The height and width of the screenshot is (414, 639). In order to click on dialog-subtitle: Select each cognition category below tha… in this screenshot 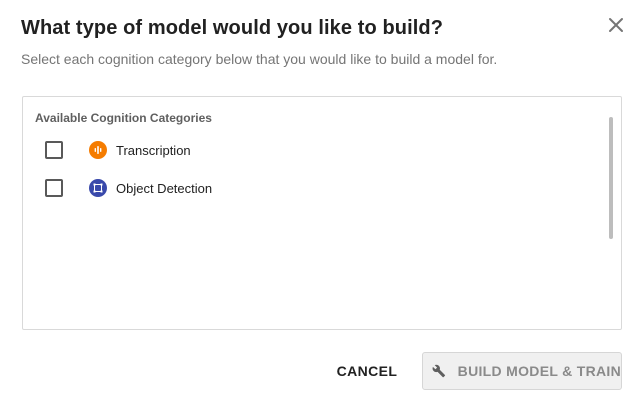, I will do `click(259, 59)`.